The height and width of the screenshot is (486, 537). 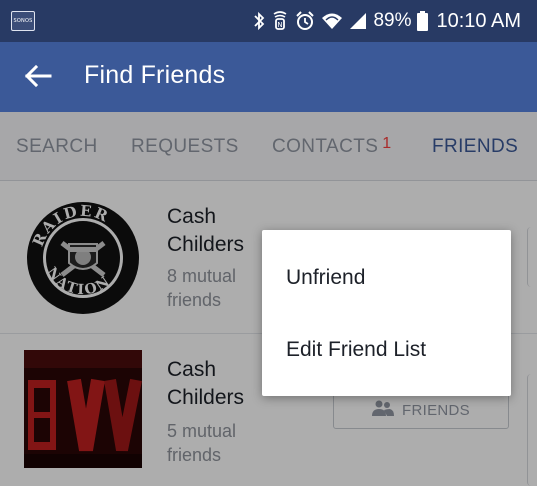 I want to click on contacts-count-badge: 1, so click(x=387, y=143).